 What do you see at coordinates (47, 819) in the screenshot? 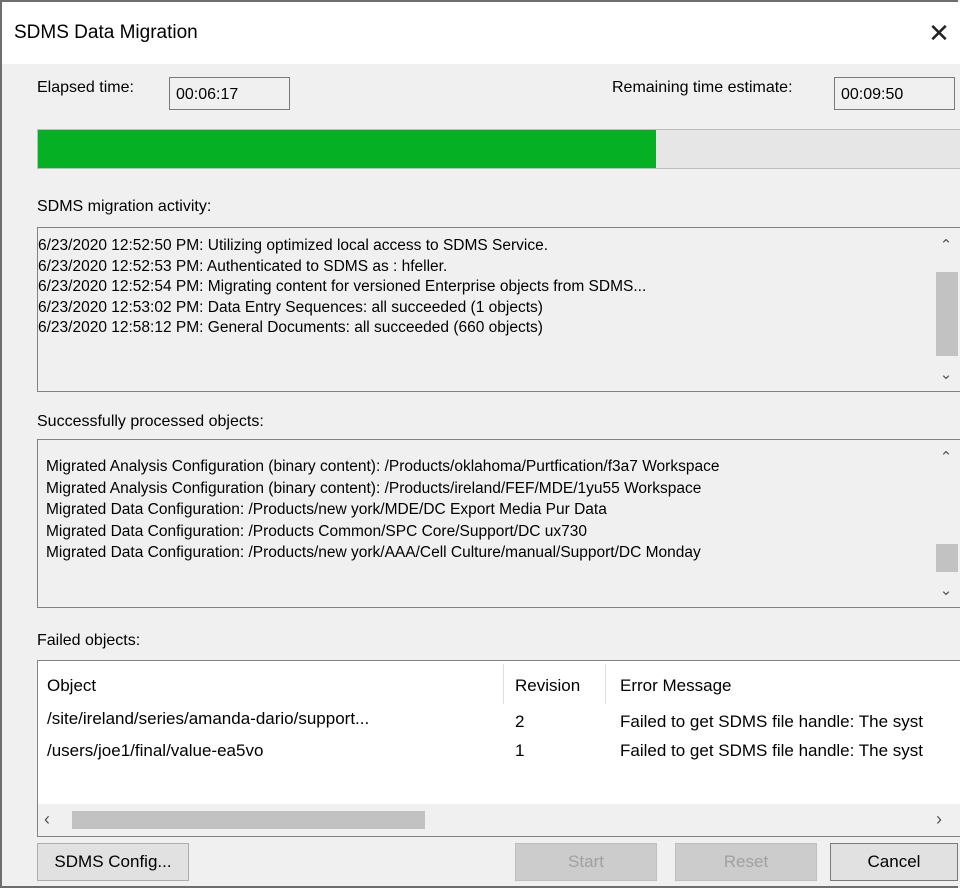
I see `scroll-left-icon: ‹` at bounding box center [47, 819].